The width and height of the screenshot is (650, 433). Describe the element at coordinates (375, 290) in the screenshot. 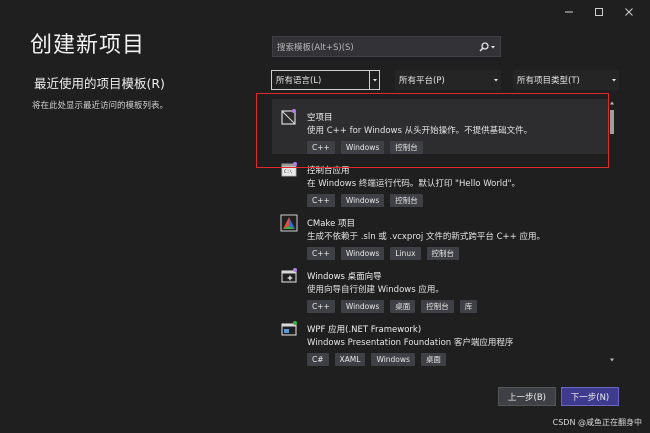

I see `template-description: 使用向导自行创建 Windows 应用。` at that location.